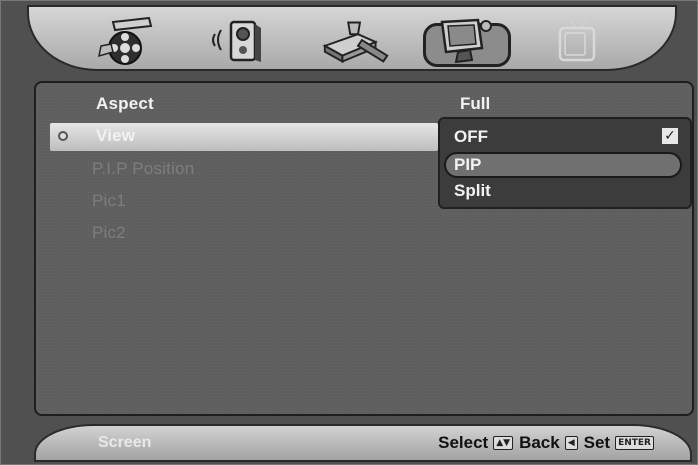 The image size is (698, 465). I want to click on enter-key-icon: ENTER, so click(634, 443).